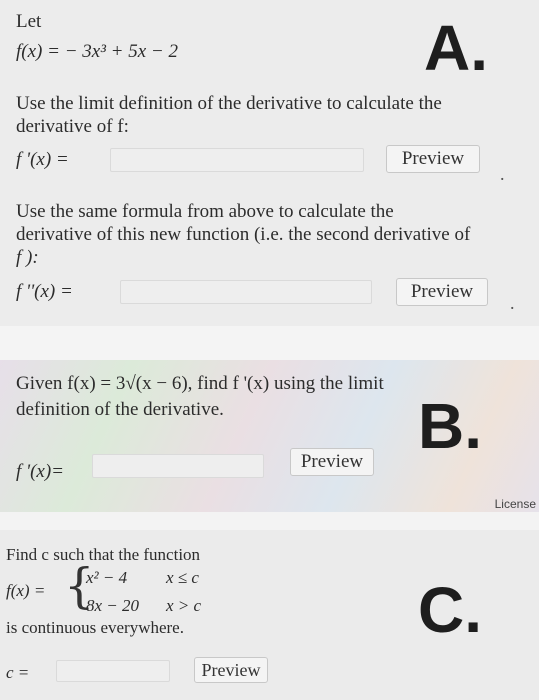 This screenshot has height=700, width=539. I want to click on first-derivative-input, so click(237, 160).